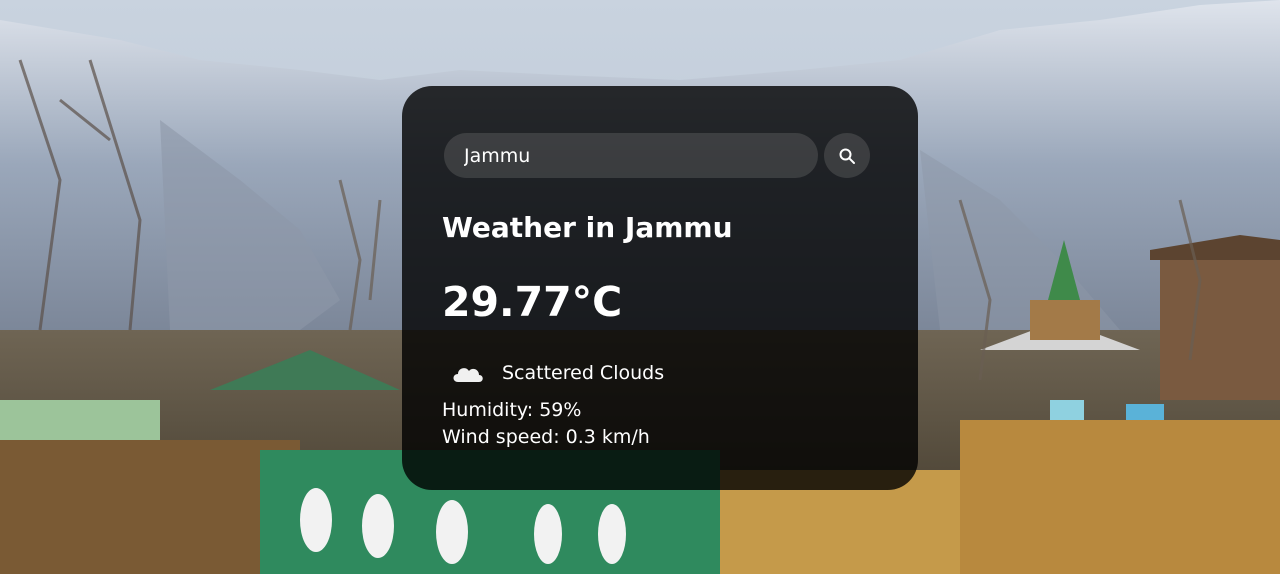 This screenshot has width=1280, height=574. Describe the element at coordinates (546, 437) in the screenshot. I see `wind-speed-value: Wind speed: 0.3 km/h` at that location.